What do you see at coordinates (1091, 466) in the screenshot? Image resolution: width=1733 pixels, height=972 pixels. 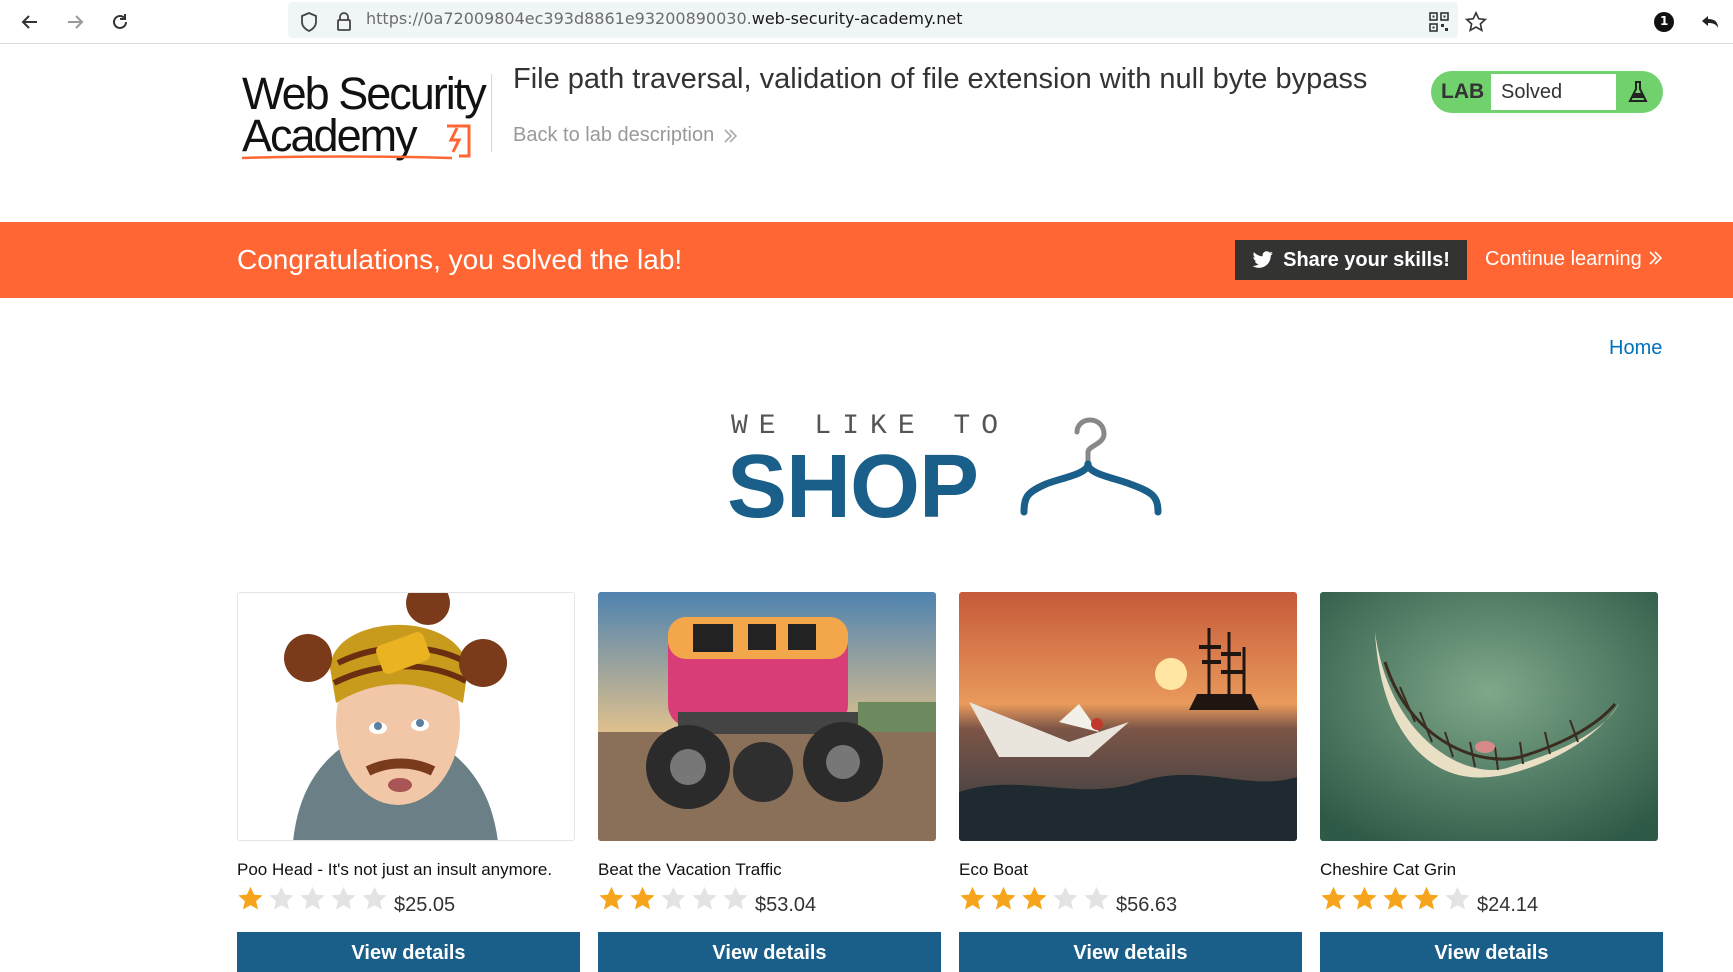 I see `hanger-icon` at bounding box center [1091, 466].